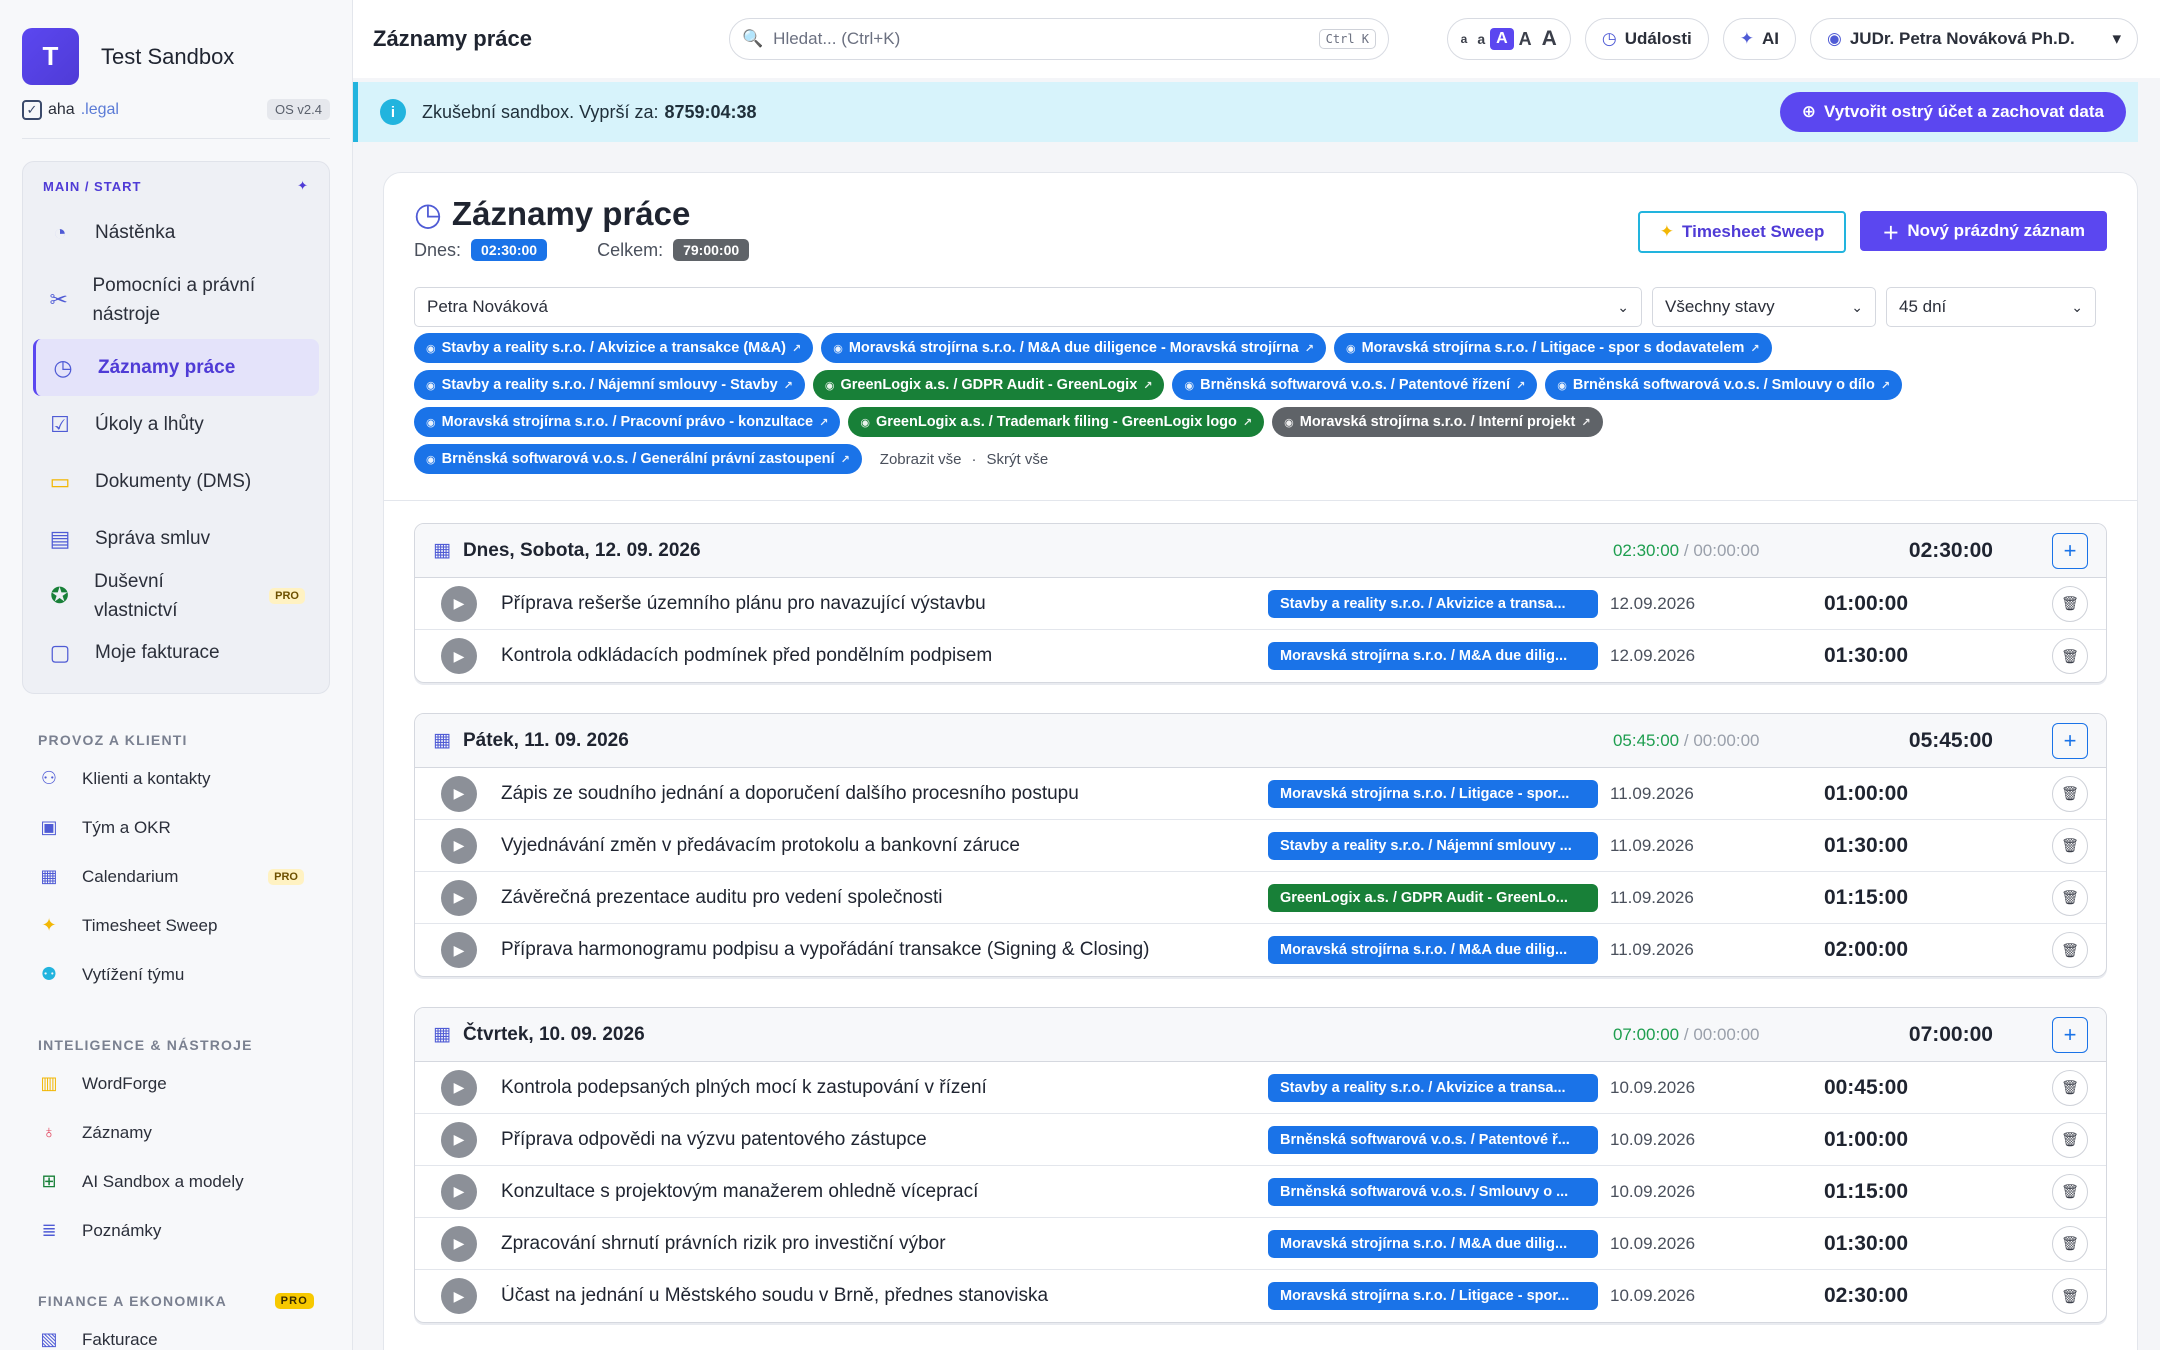 This screenshot has height=1350, width=2160. Describe the element at coordinates (1983, 231) in the screenshot. I see `new-entry-button: ＋ Nový prázdný záznam` at that location.